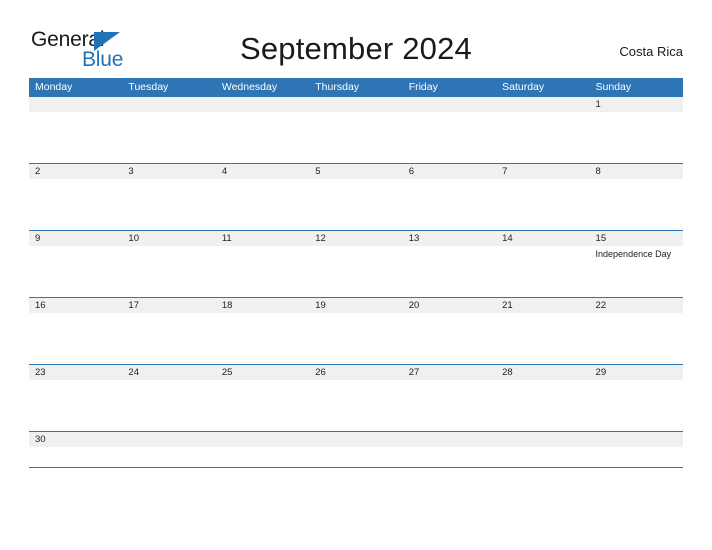  What do you see at coordinates (523, 87) in the screenshot?
I see `weekday-header-saturday: Saturday` at bounding box center [523, 87].